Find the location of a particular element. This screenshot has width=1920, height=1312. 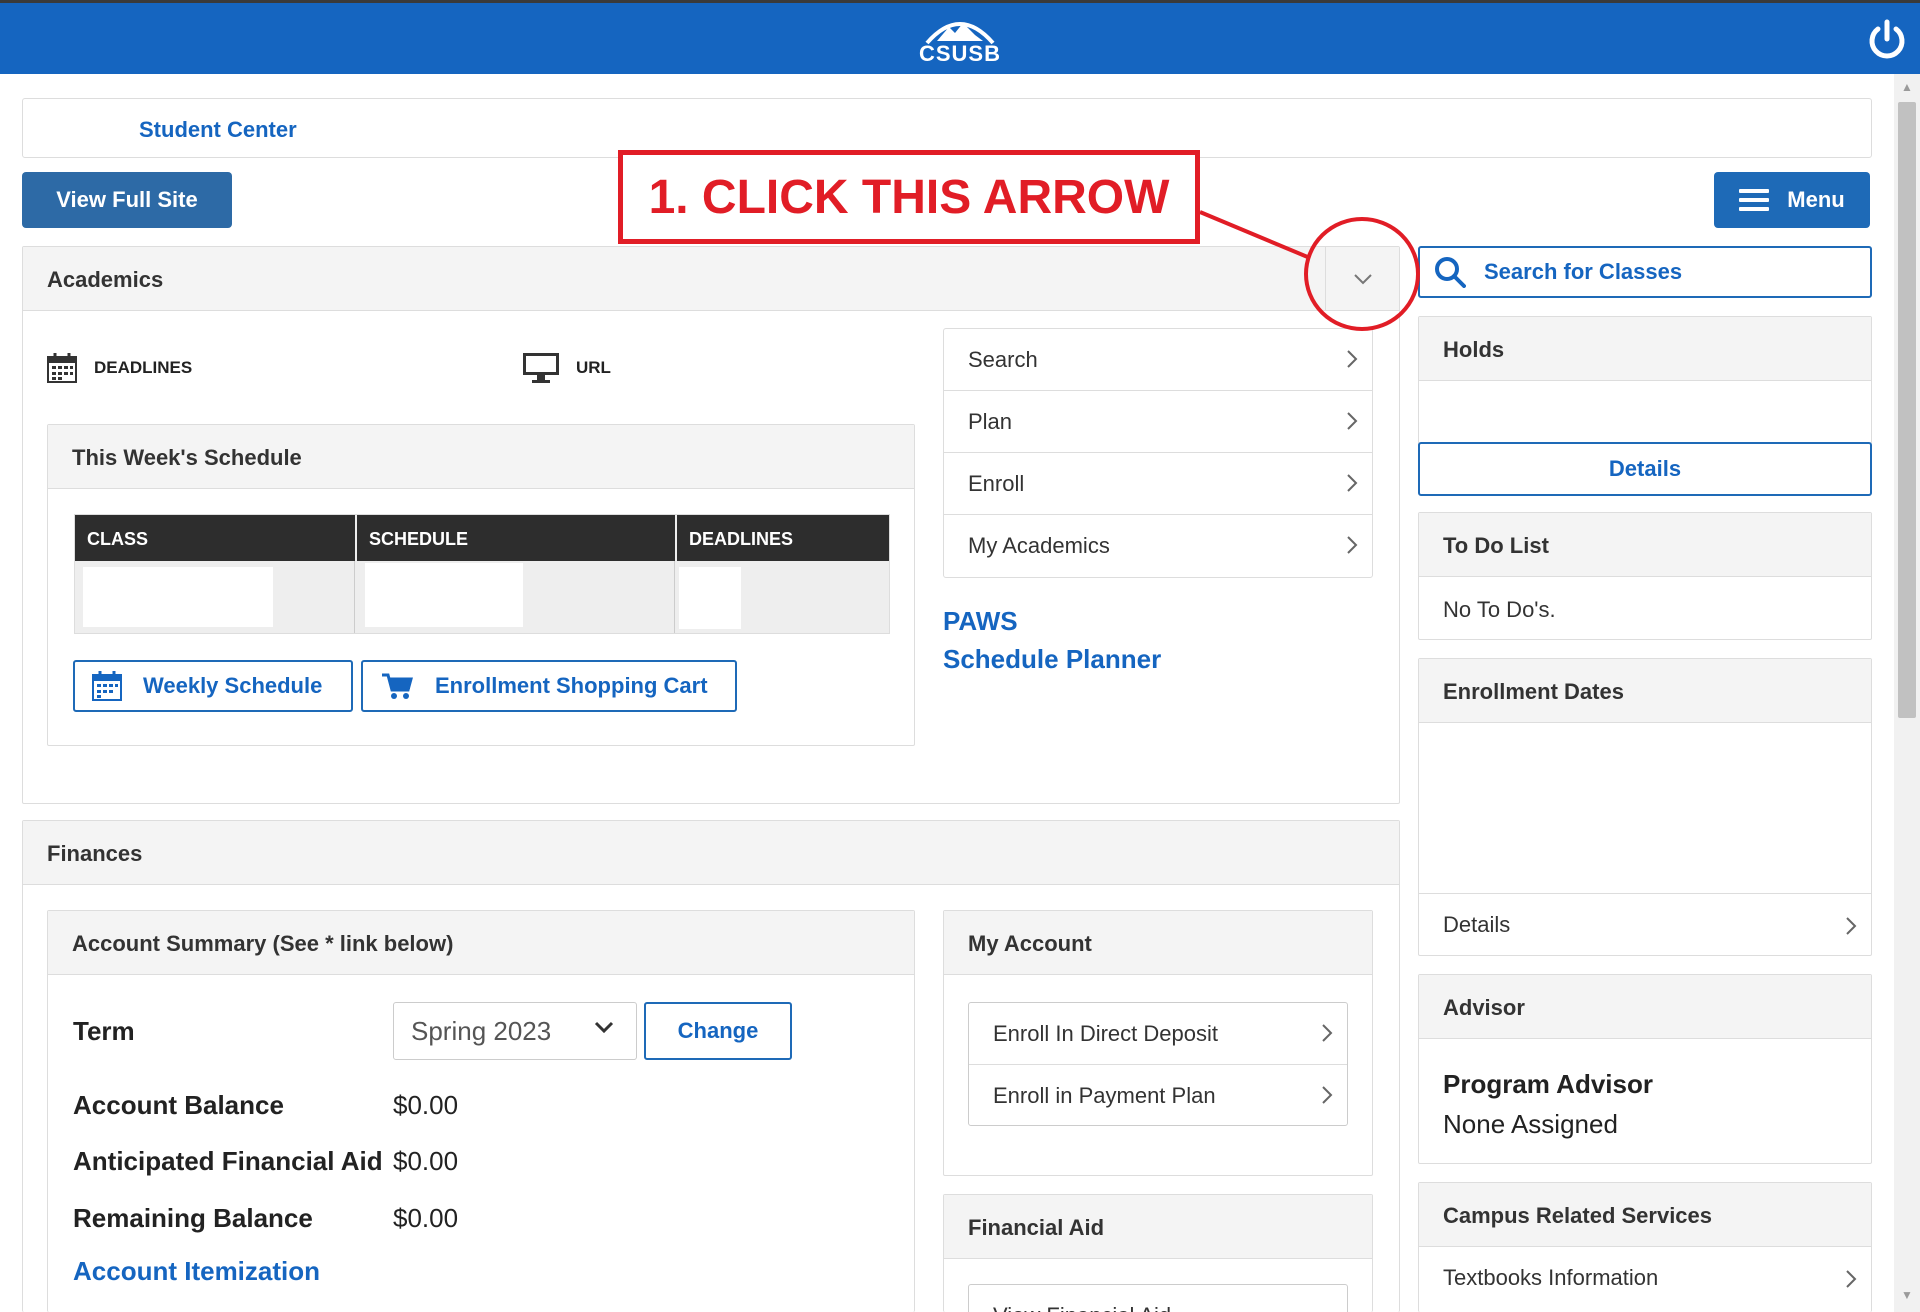

remaining-balance-value: $0.00 is located at coordinates (426, 1218).